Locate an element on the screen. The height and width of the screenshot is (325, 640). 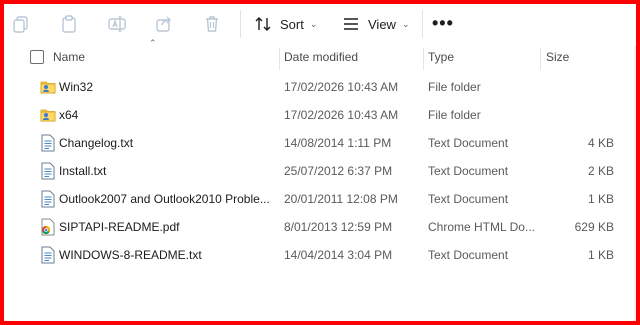
file-name: x64 is located at coordinates (69, 115).